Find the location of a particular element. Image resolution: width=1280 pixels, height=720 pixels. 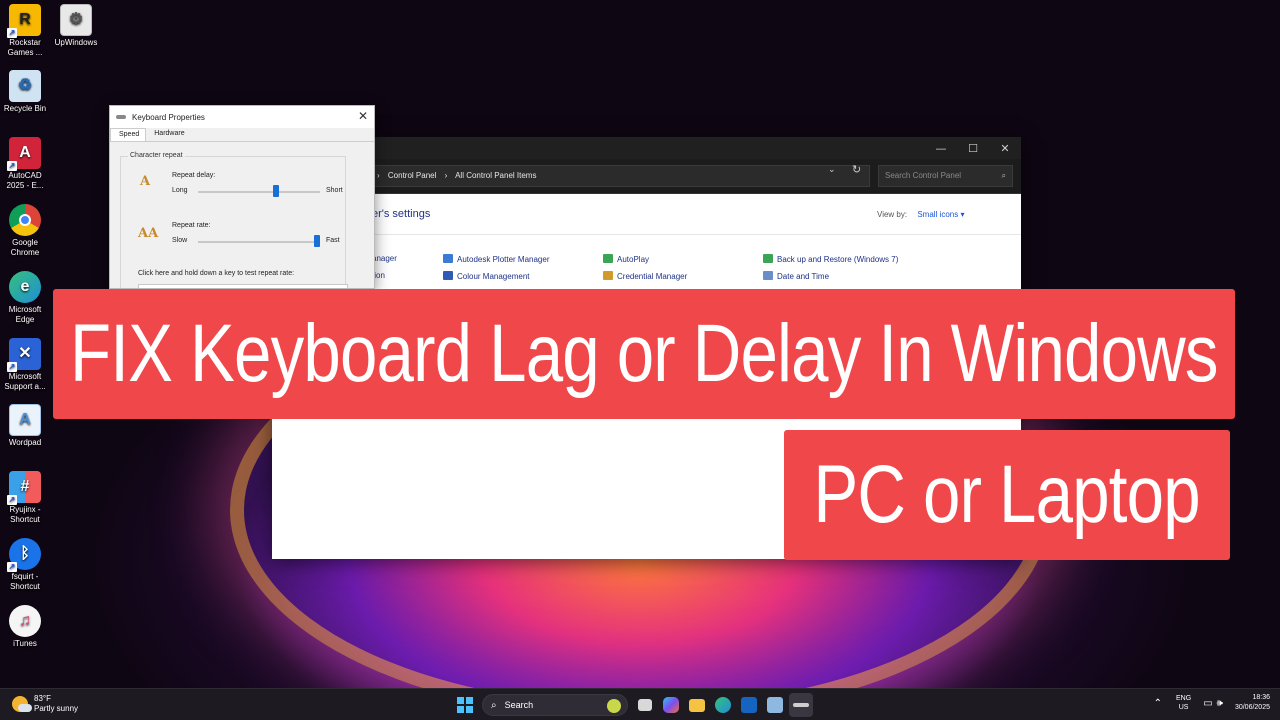

volume-icon: 🕪 is located at coordinates (1220, 703).